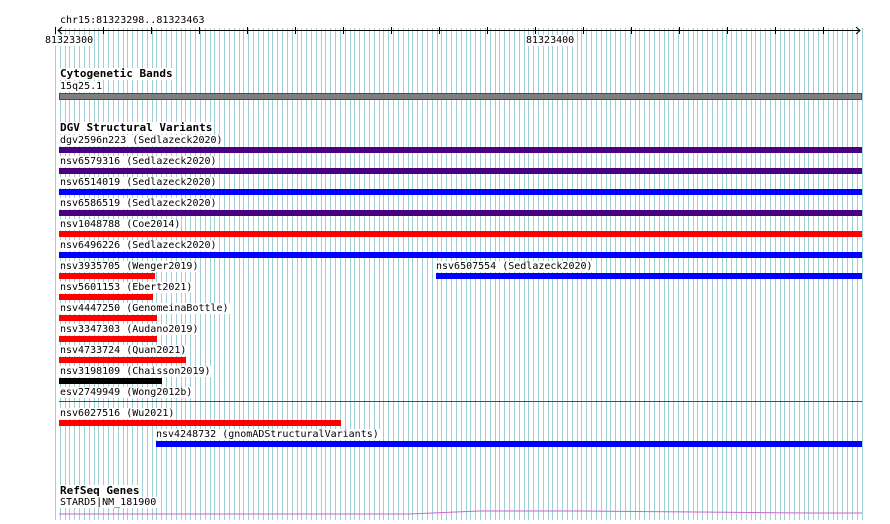 This screenshot has height=524, width=890. What do you see at coordinates (460, 401) in the screenshot?
I see `feature-bar-esv2749949` at bounding box center [460, 401].